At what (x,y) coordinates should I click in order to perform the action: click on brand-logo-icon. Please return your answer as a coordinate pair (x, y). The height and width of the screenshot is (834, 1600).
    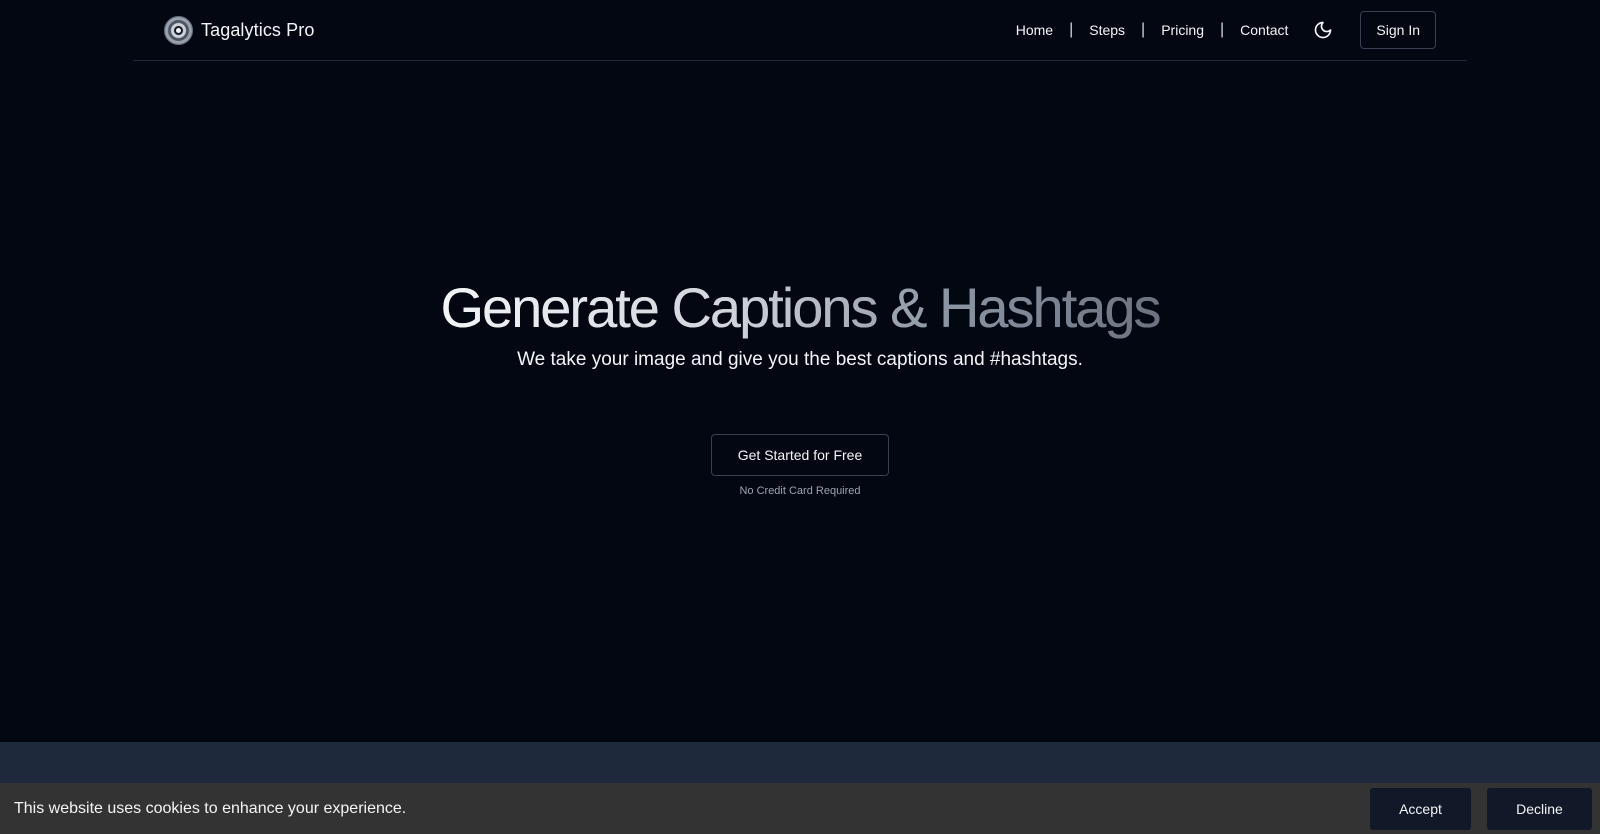
    Looking at the image, I should click on (178, 30).